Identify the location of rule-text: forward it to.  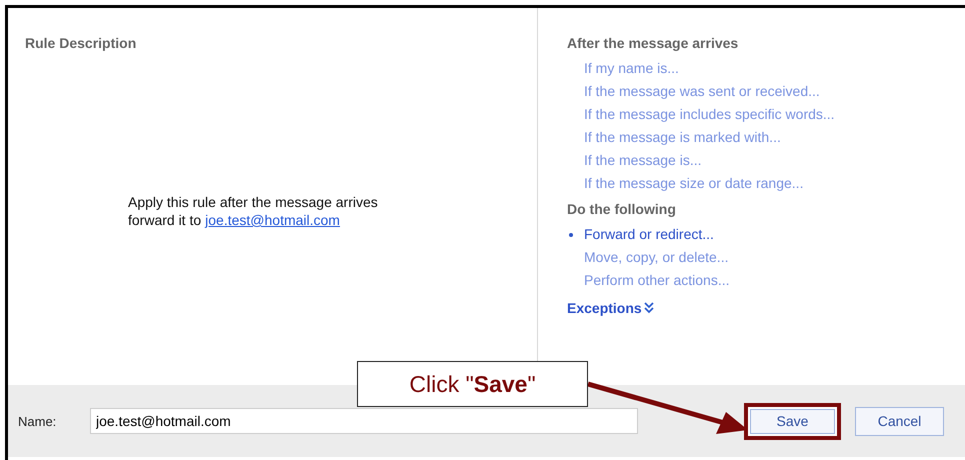
(165, 220).